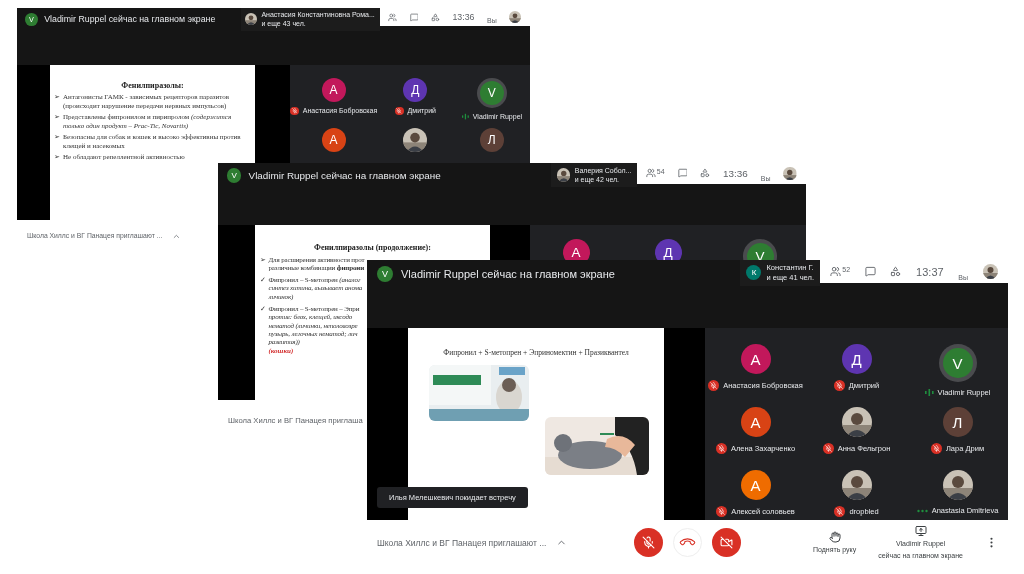 Image resolution: width=1024 pixels, height=574 pixels. What do you see at coordinates (920, 531) in the screenshot?
I see `present-screen-icon` at bounding box center [920, 531].